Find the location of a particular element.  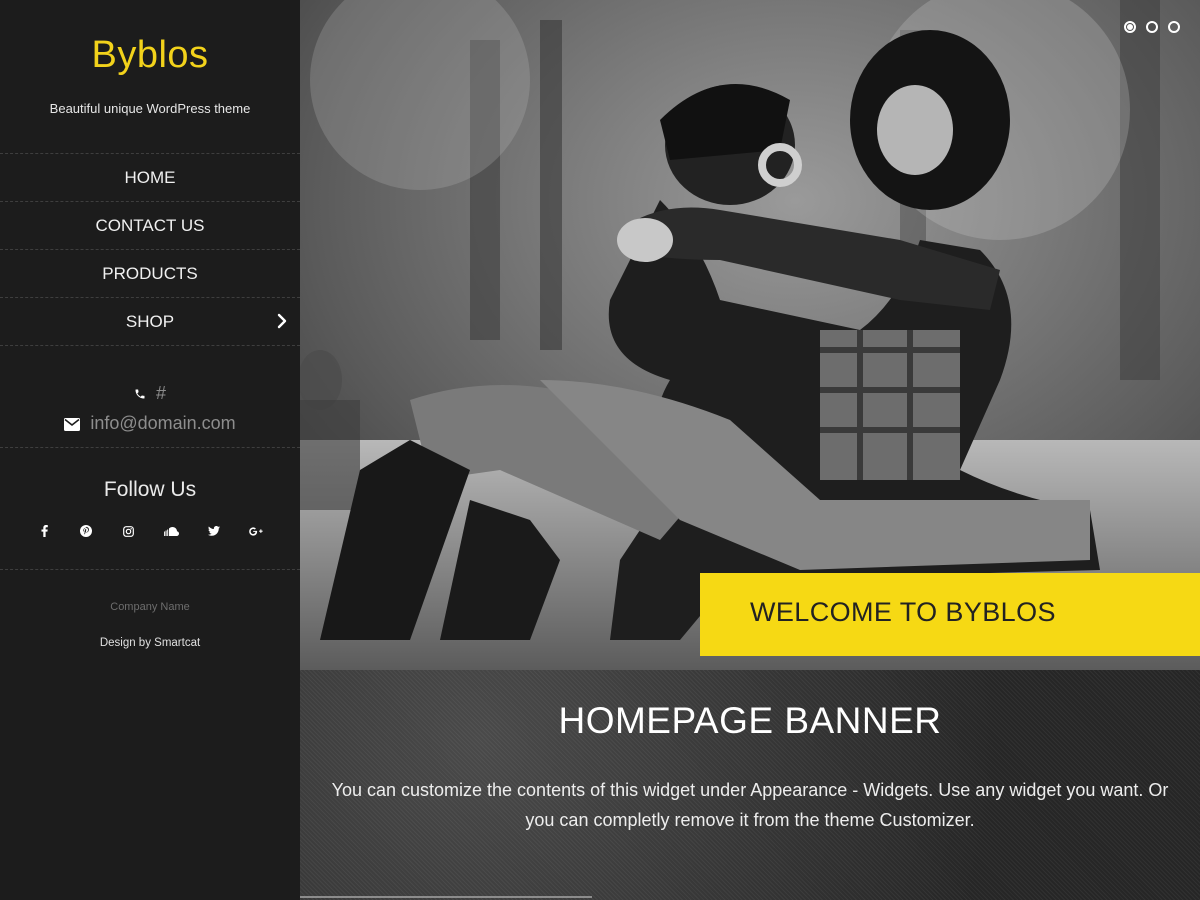

email-row: info@domain.com is located at coordinates (150, 423).